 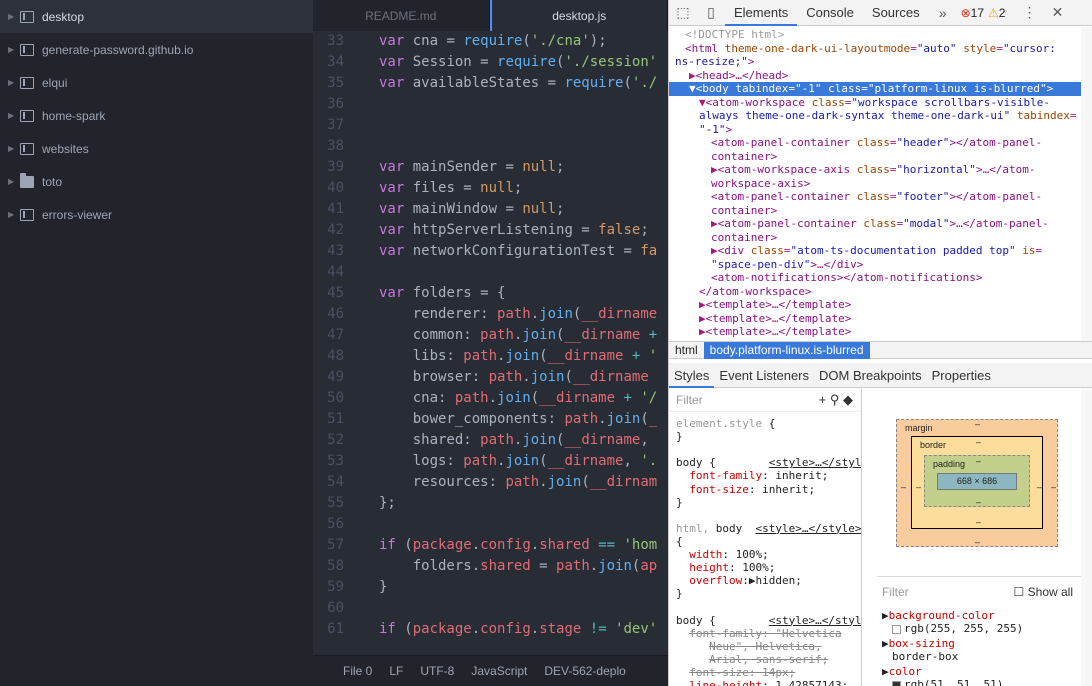 What do you see at coordinates (765, 400) in the screenshot?
I see `styles-filter-input: Filter + ⚲ ◆` at bounding box center [765, 400].